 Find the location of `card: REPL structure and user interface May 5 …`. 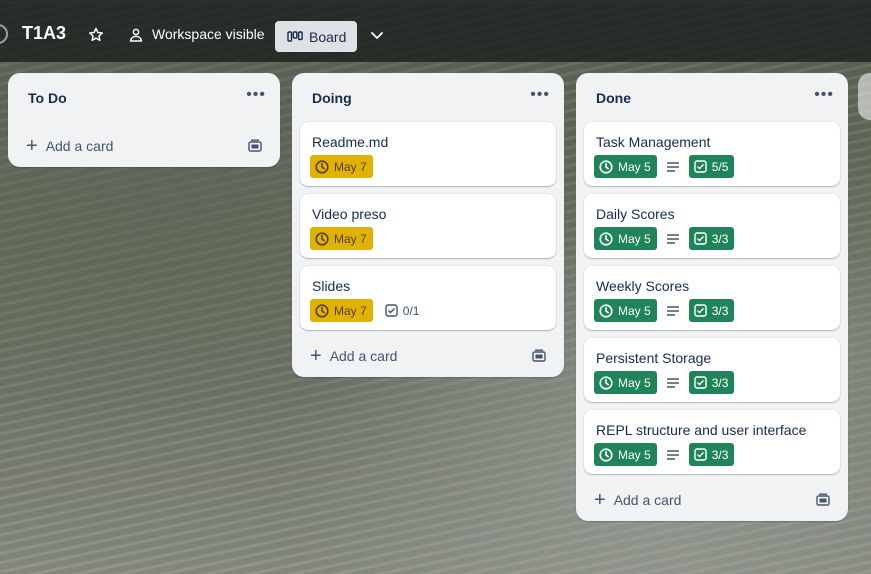

card: REPL structure and user interface May 5 … is located at coordinates (712, 442).